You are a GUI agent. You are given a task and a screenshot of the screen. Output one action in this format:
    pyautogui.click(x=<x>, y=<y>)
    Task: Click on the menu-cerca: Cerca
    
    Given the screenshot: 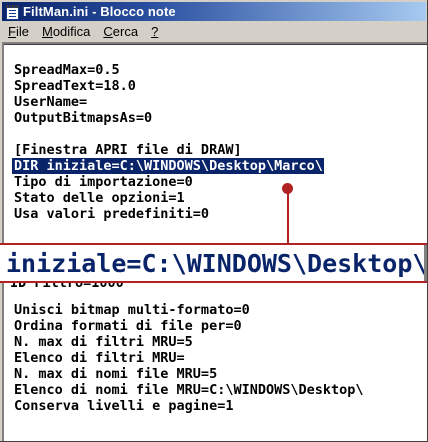 What is the action you would take?
    pyautogui.click(x=121, y=31)
    